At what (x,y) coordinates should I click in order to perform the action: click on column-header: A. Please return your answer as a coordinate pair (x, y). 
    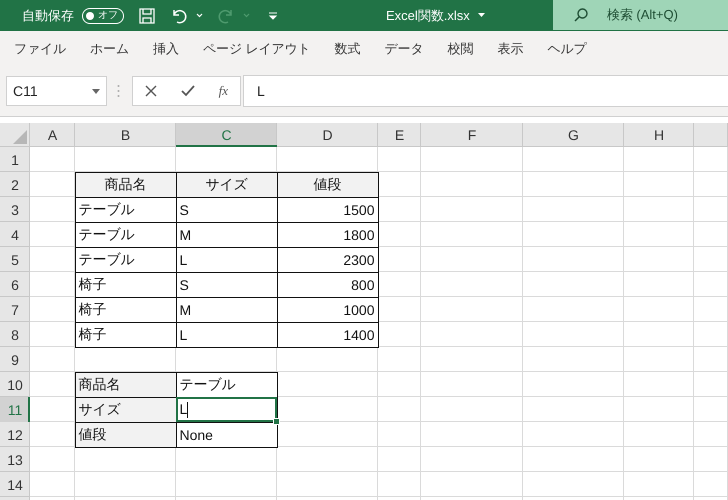
    Looking at the image, I should click on (53, 135).